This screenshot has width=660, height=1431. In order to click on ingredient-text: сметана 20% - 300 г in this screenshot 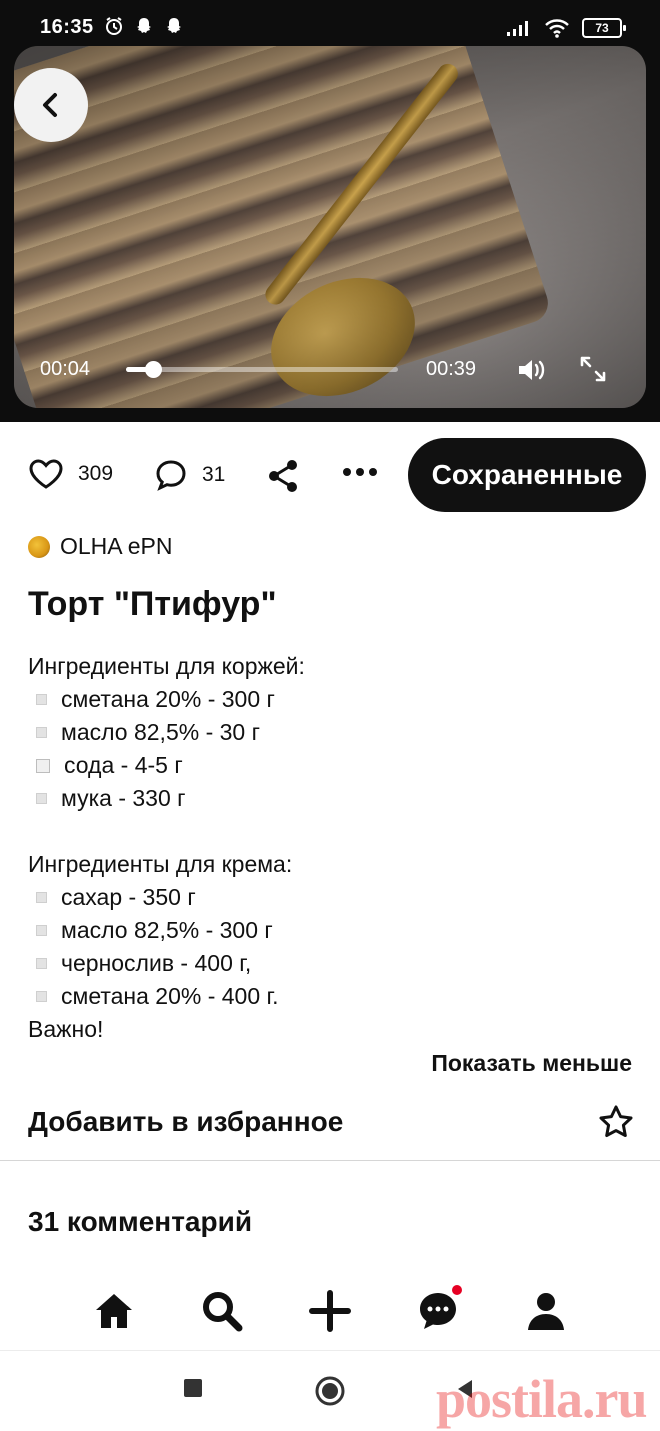, I will do `click(168, 699)`.